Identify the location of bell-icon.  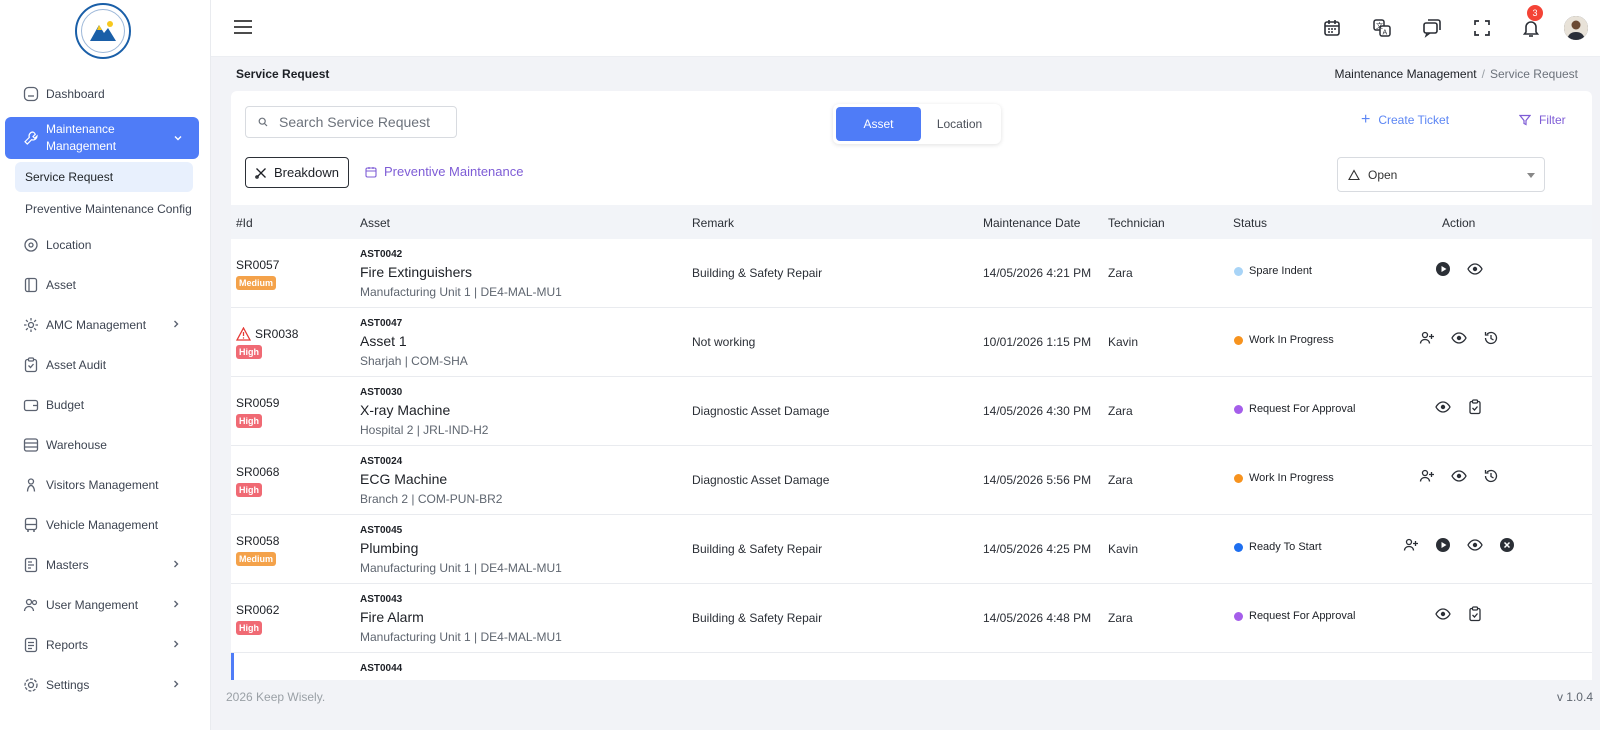
(1531, 28).